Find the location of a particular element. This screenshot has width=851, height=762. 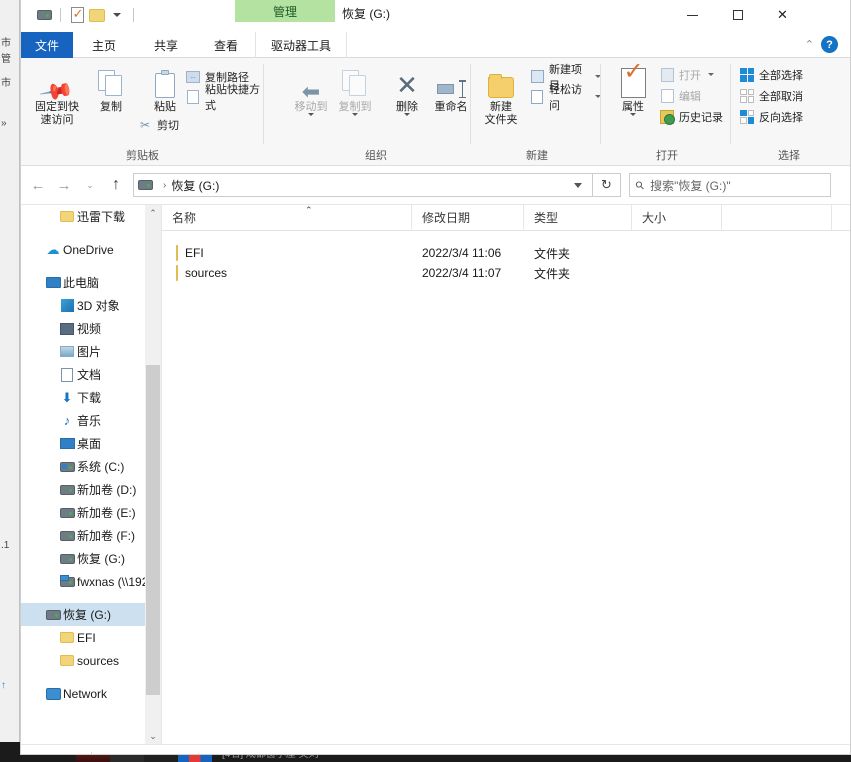

sidebar-item-sources: sources is located at coordinates (91, 660).